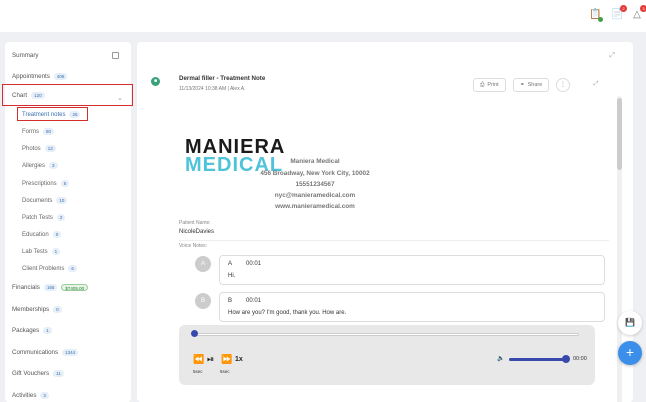 This screenshot has width=646, height=402. What do you see at coordinates (387, 355) in the screenshot?
I see `audio-player: ⏪ 5sec ⏯ ⏩ 5sec 1x 🔈 00:00` at bounding box center [387, 355].